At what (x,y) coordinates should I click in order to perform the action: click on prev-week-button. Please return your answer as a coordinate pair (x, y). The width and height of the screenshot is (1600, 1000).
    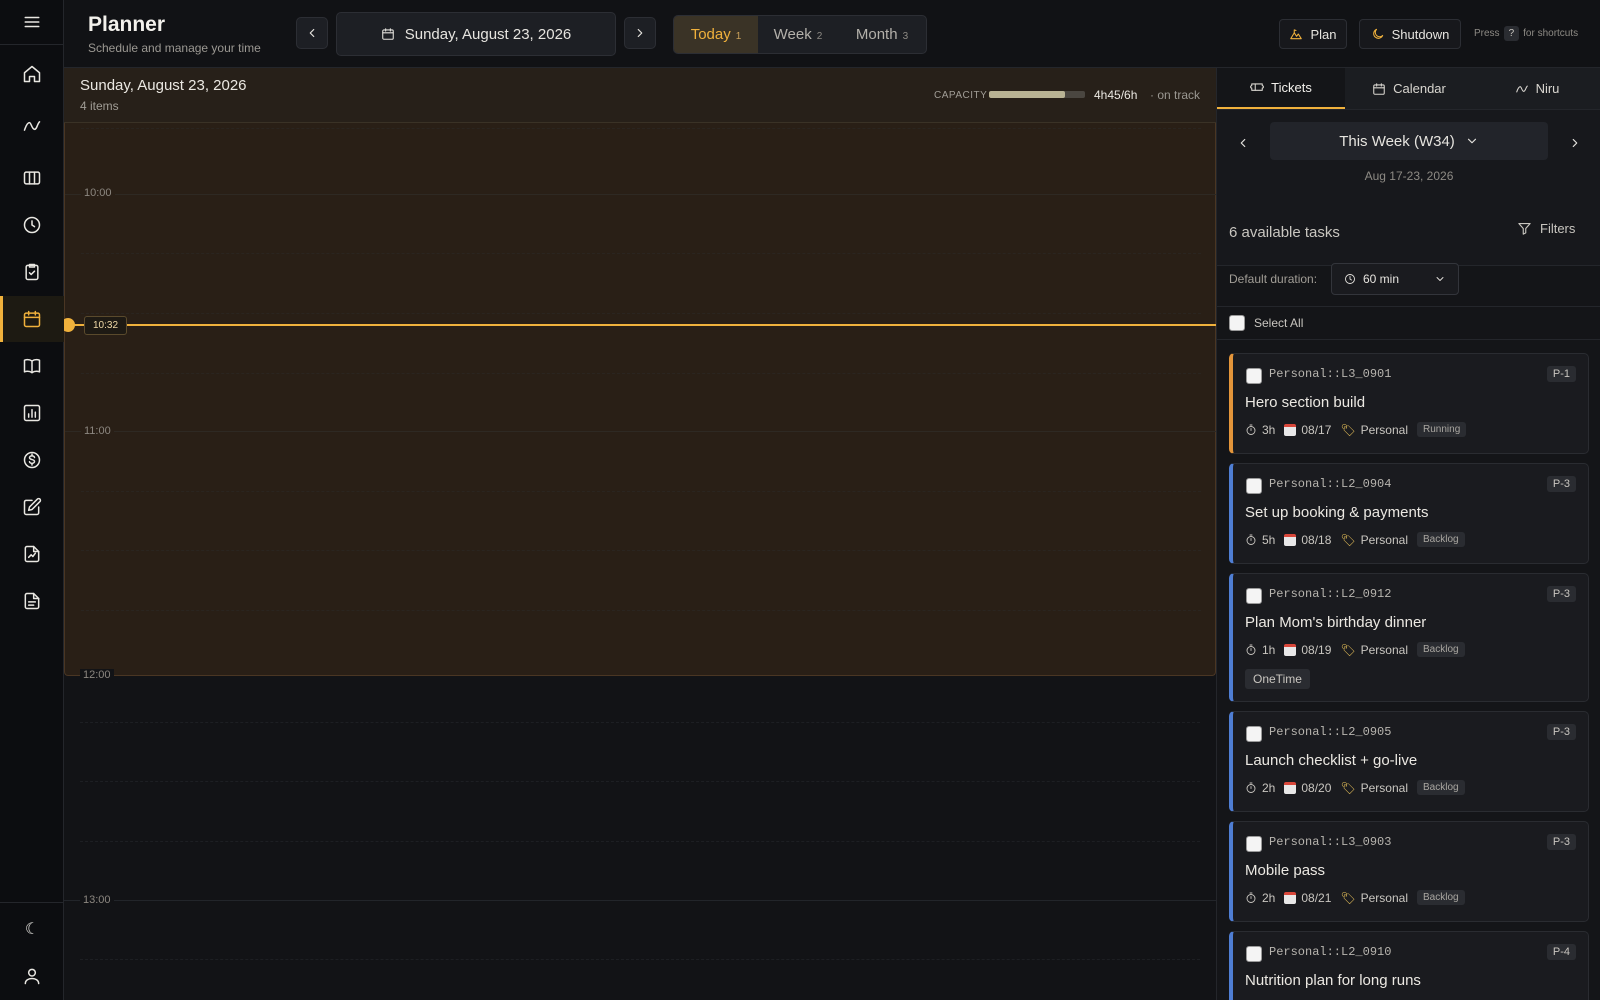
    Looking at the image, I should click on (1243, 143).